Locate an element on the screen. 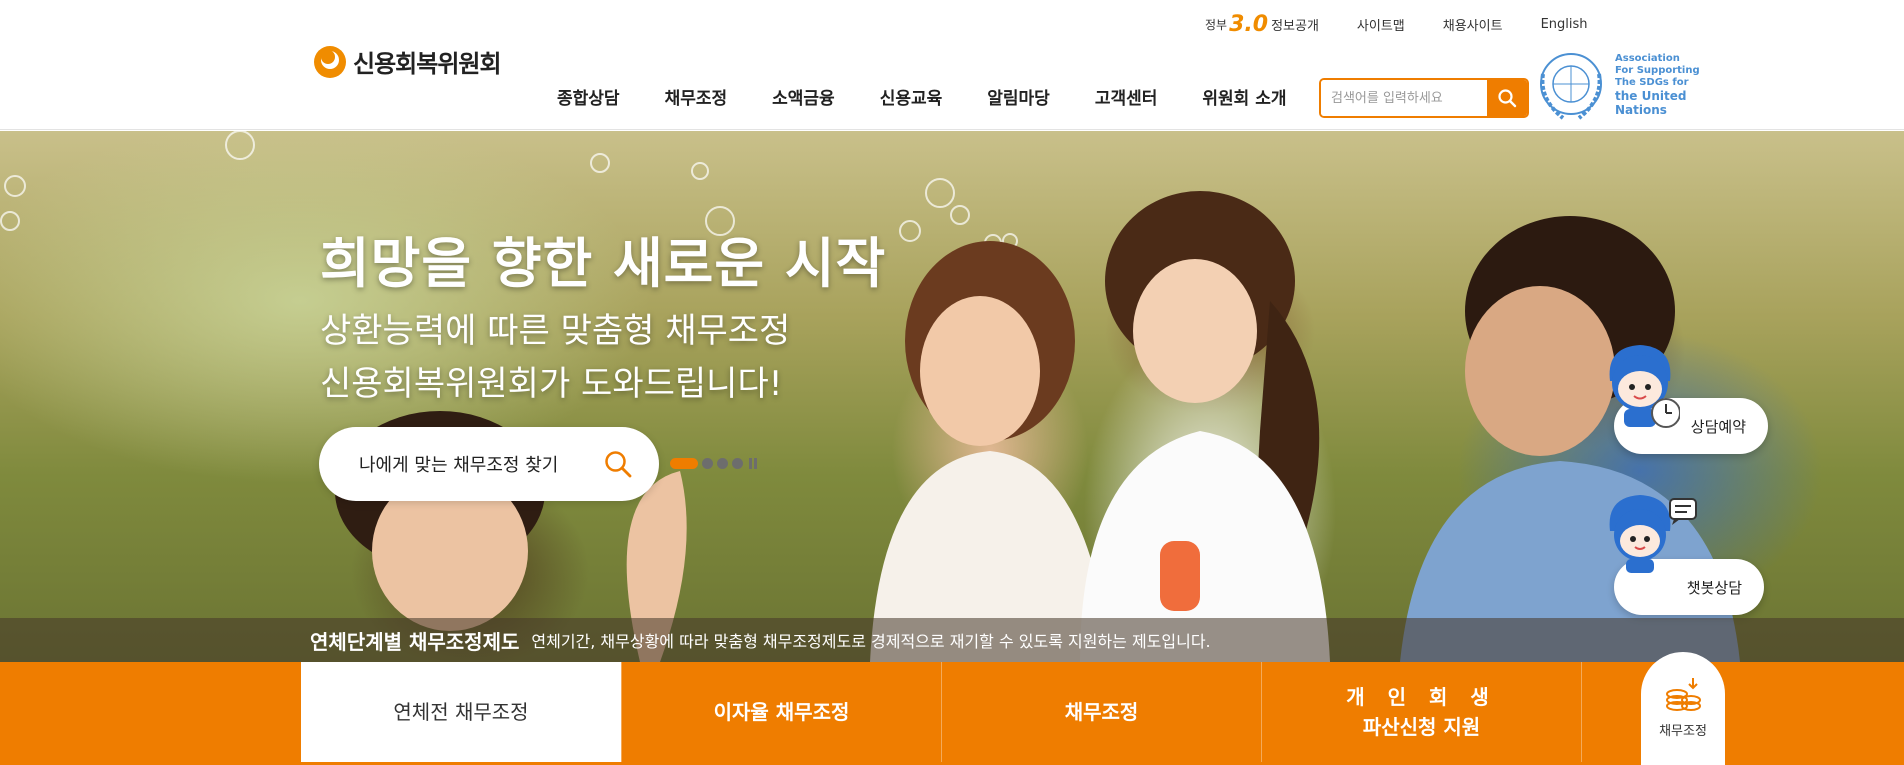 This screenshot has width=1904, height=765. find-button-label: 나에게 맞는 채무조정 찾기 is located at coordinates (459, 465).